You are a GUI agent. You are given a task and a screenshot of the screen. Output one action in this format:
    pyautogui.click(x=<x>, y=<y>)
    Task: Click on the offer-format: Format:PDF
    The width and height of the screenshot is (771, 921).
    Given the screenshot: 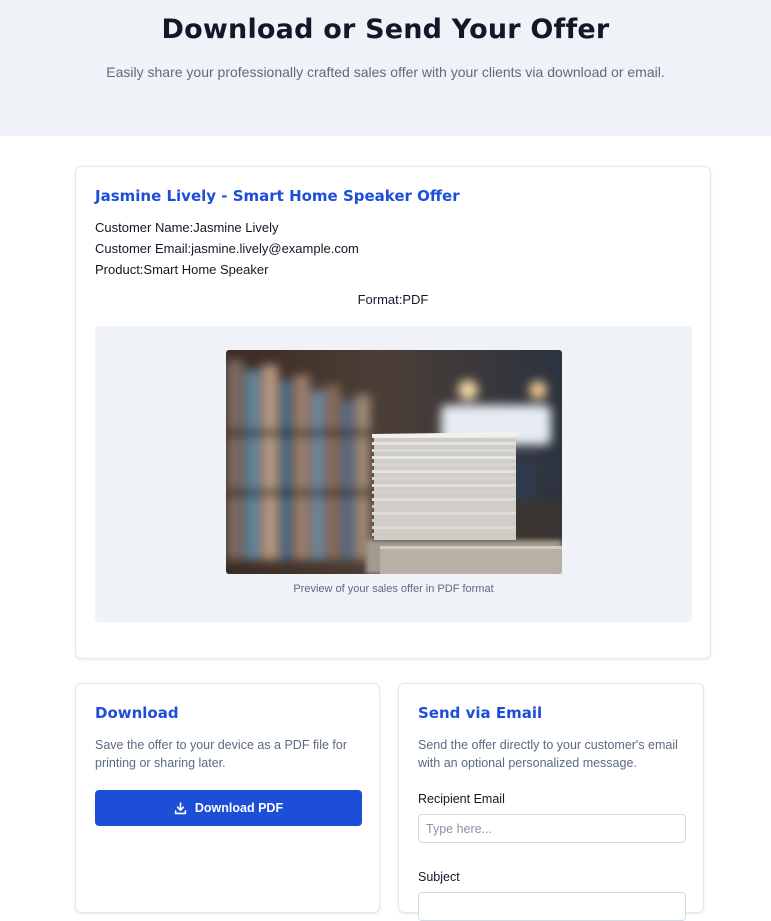 What is the action you would take?
    pyautogui.click(x=393, y=299)
    